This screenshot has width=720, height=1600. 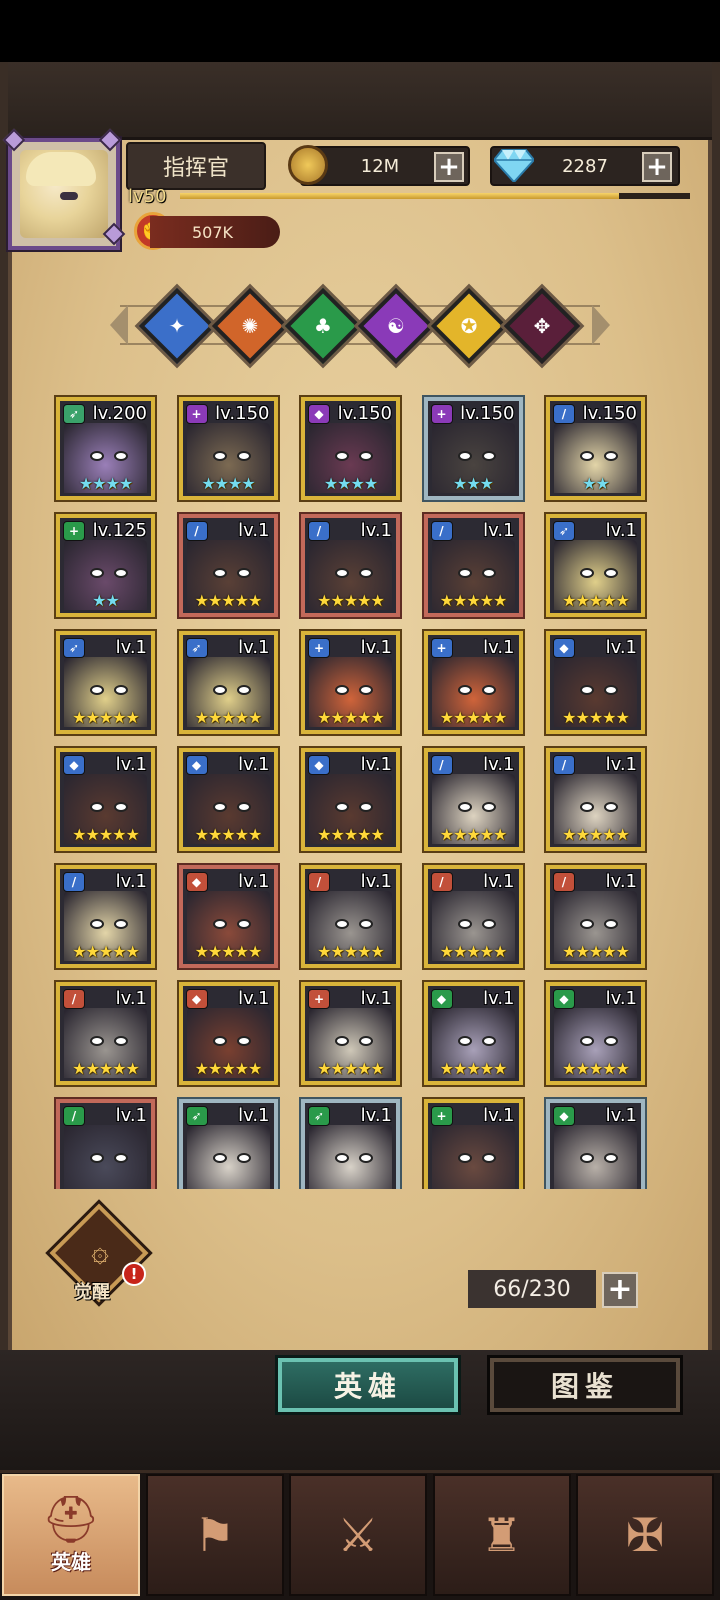 What do you see at coordinates (196, 166) in the screenshot?
I see `player-name: 指挥官` at bounding box center [196, 166].